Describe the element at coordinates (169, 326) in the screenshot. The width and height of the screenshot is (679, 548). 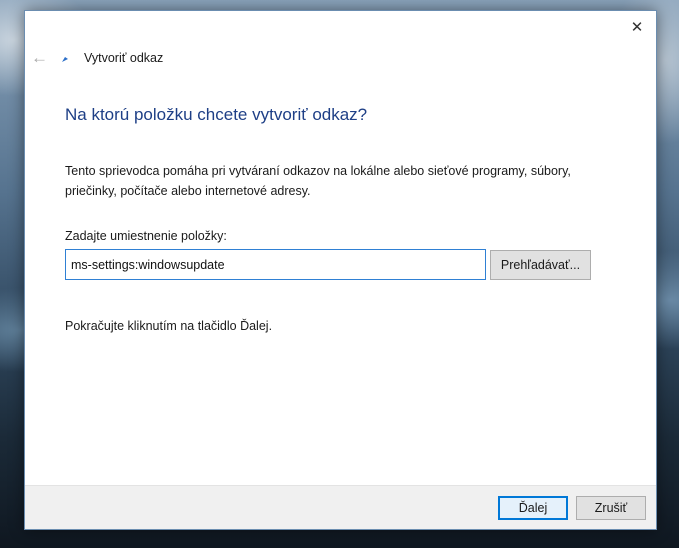
I see `continue-hint: Pokračujte kliknutím na tlačidlo Ďalej.` at that location.